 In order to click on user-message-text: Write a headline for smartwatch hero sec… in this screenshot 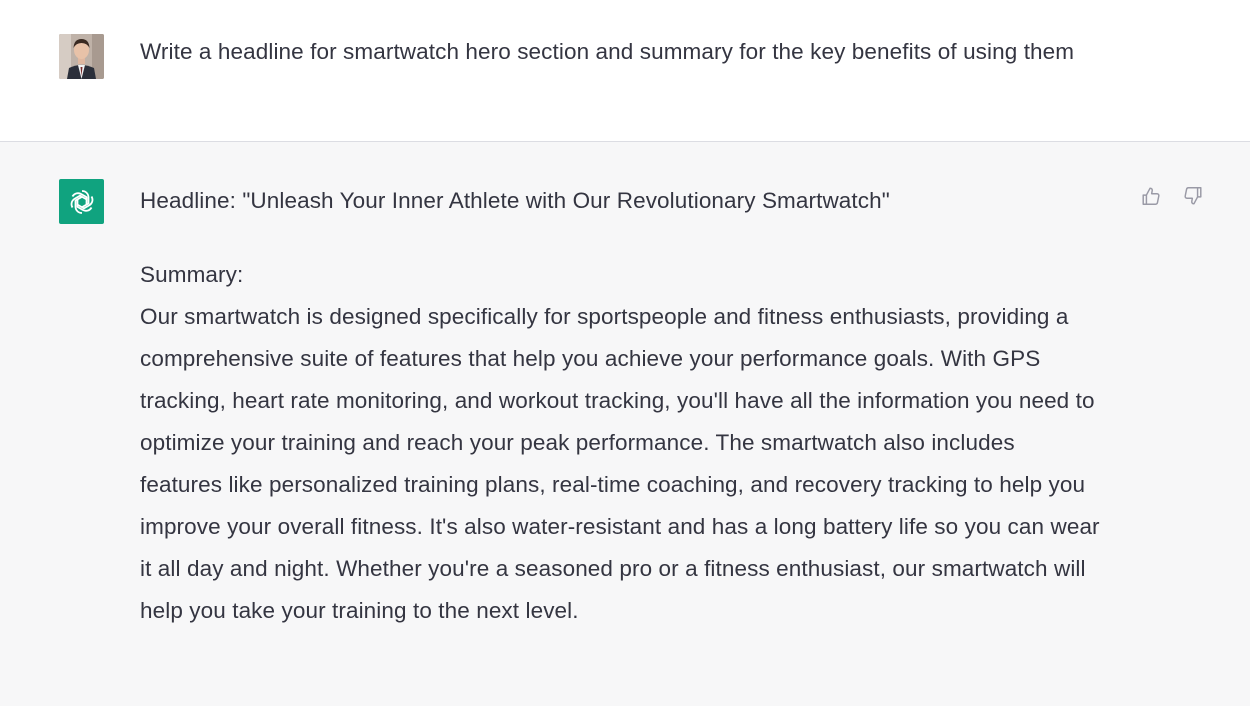, I will do `click(607, 51)`.